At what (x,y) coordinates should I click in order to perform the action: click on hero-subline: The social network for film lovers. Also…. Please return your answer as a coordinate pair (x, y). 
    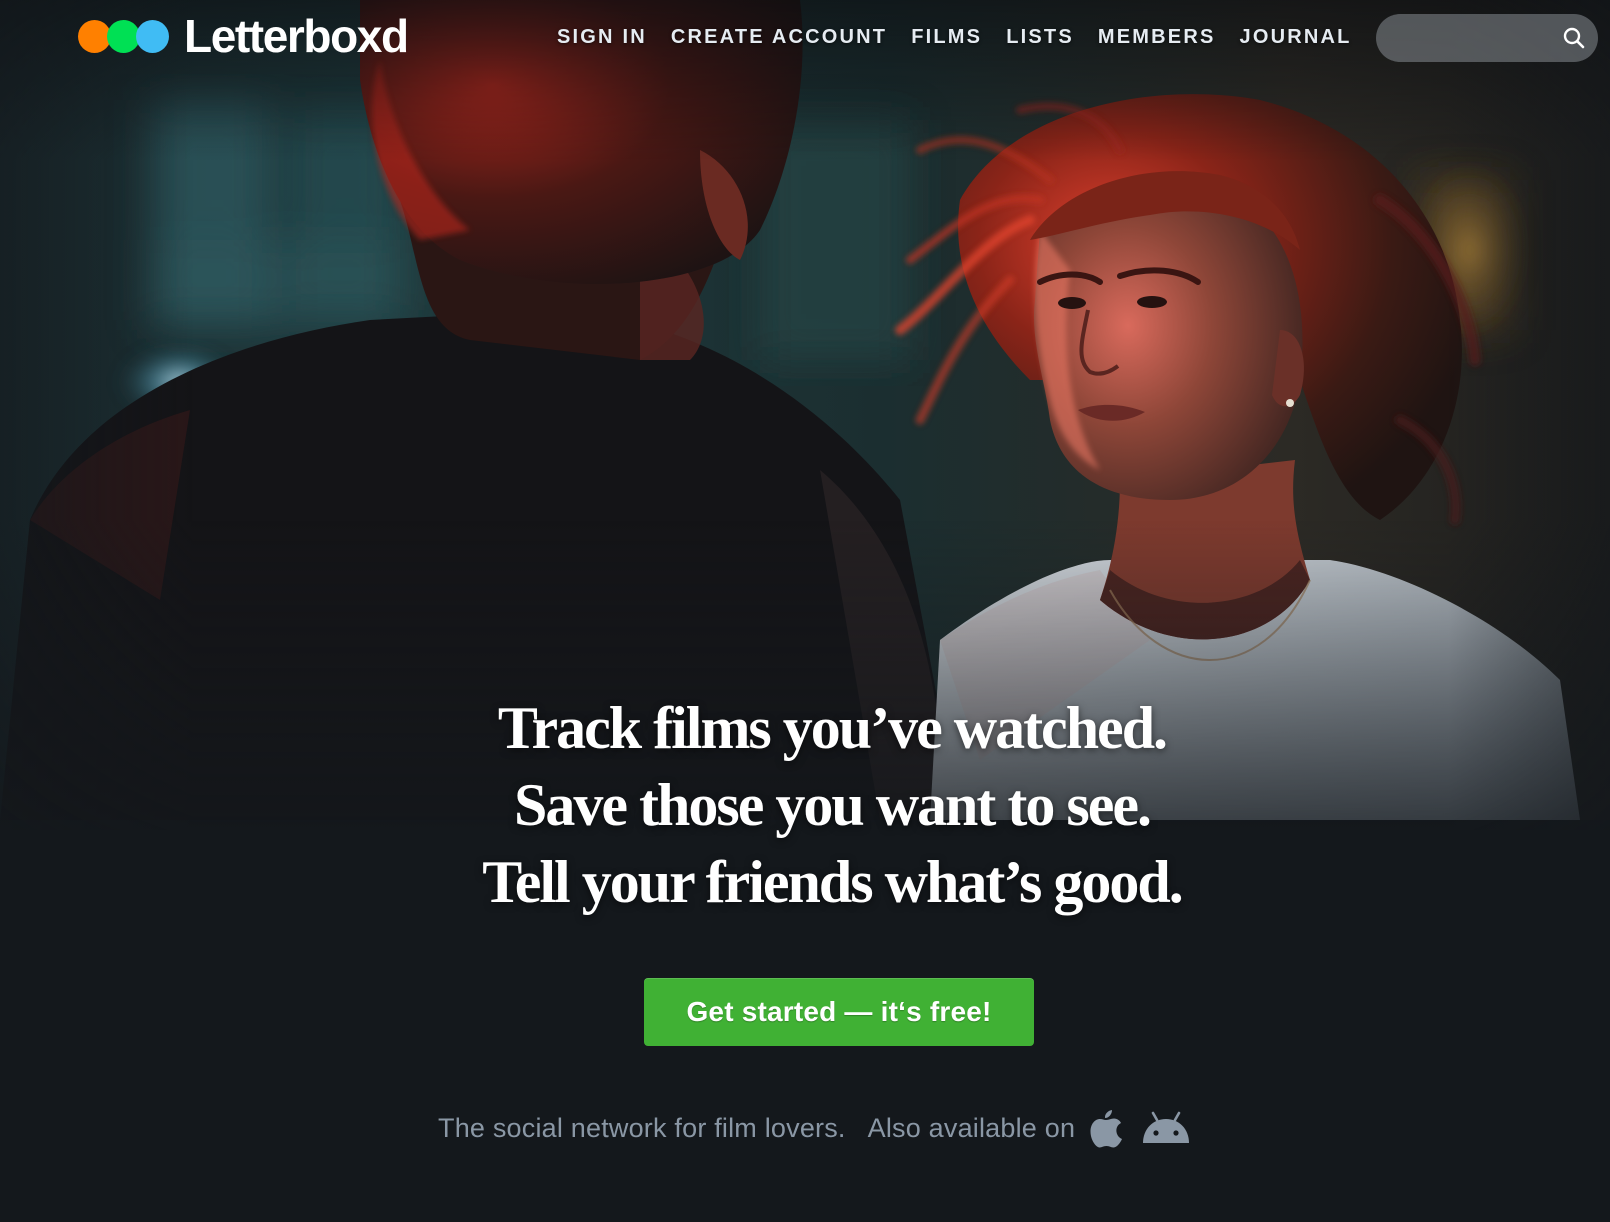
    Looking at the image, I should click on (814, 1128).